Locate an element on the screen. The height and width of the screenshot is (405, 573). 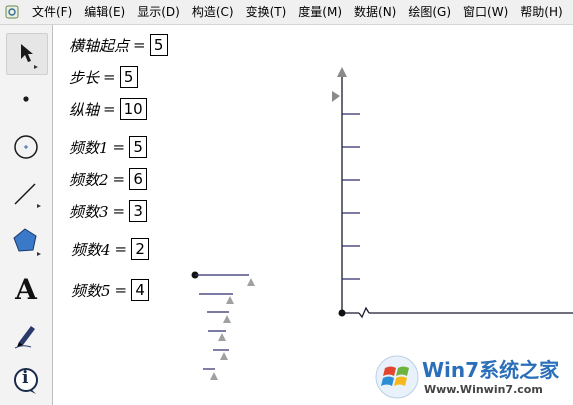
axis-origin-point is located at coordinates (342, 313).